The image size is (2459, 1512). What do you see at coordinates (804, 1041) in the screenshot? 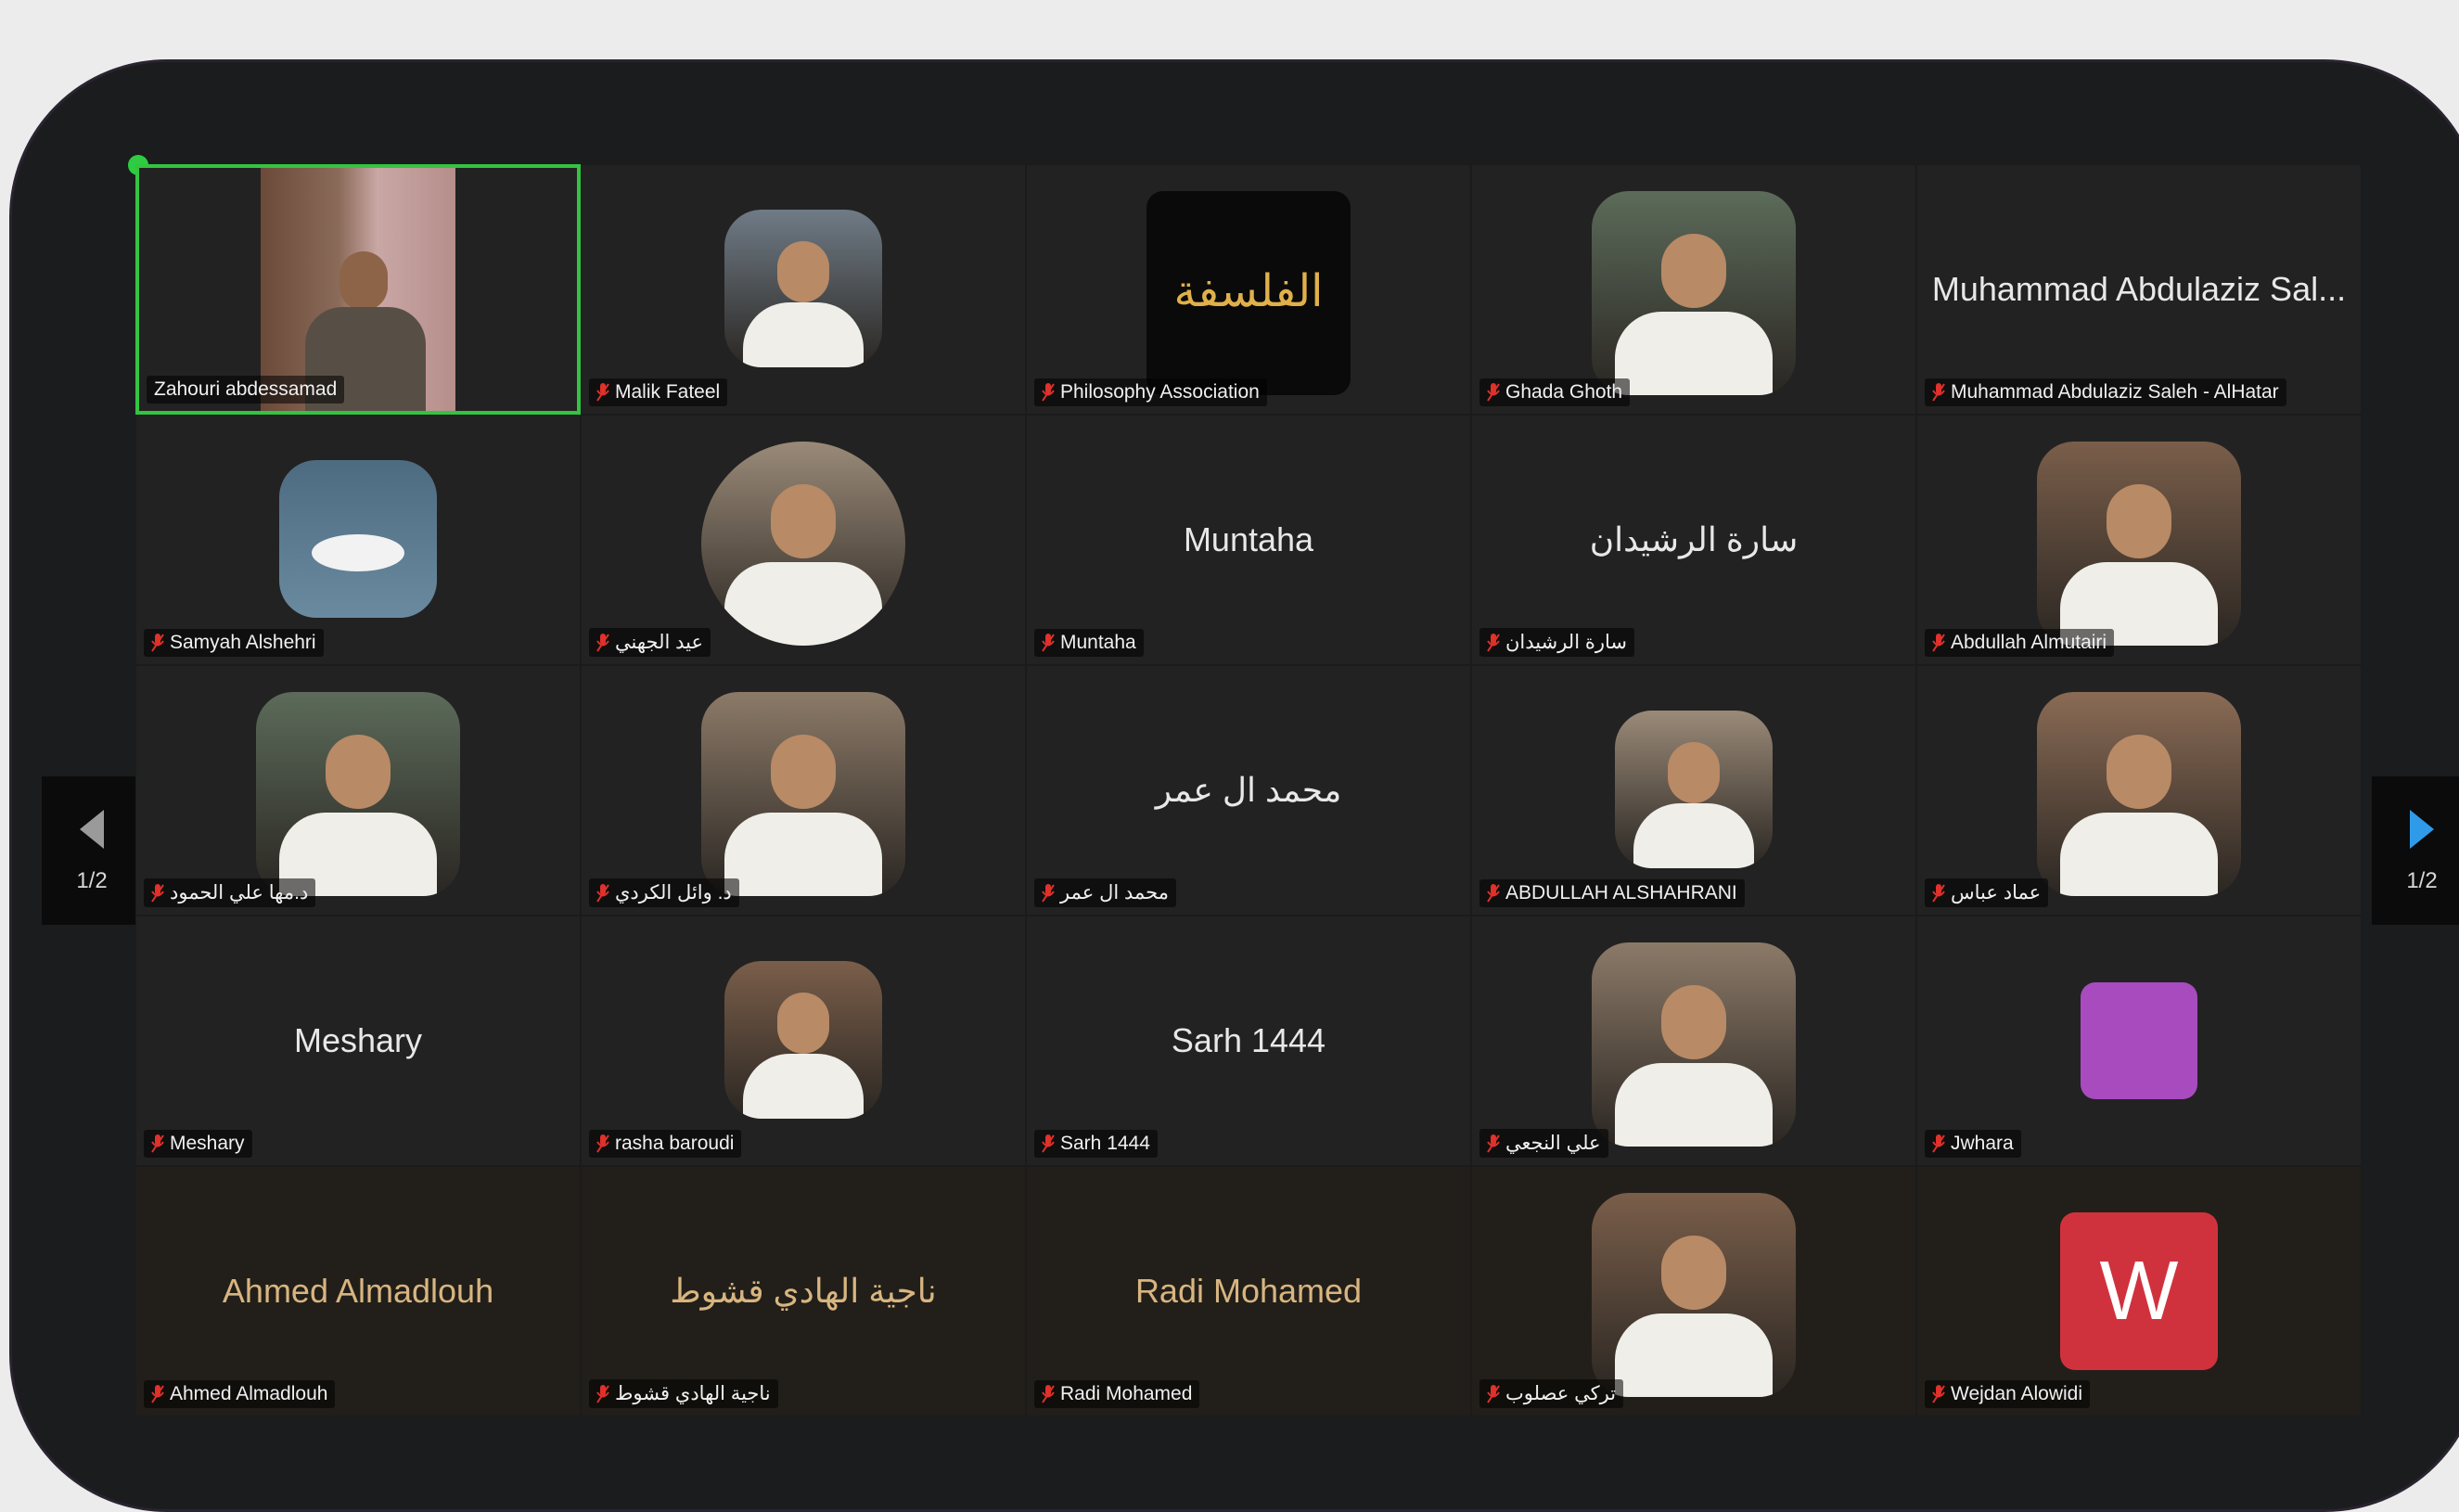
I see `participant-tile: rasha baroudi` at bounding box center [804, 1041].